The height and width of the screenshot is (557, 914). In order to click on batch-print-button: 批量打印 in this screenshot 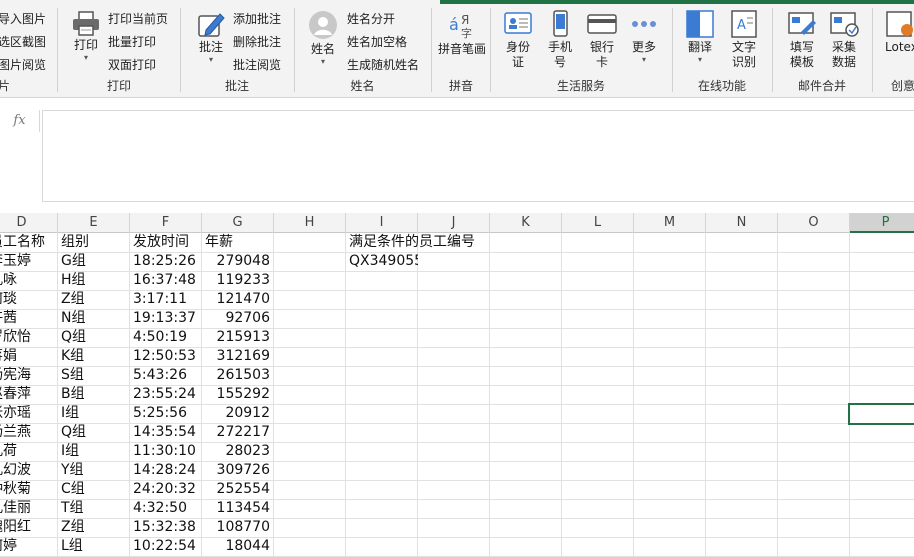, I will do `click(138, 44)`.